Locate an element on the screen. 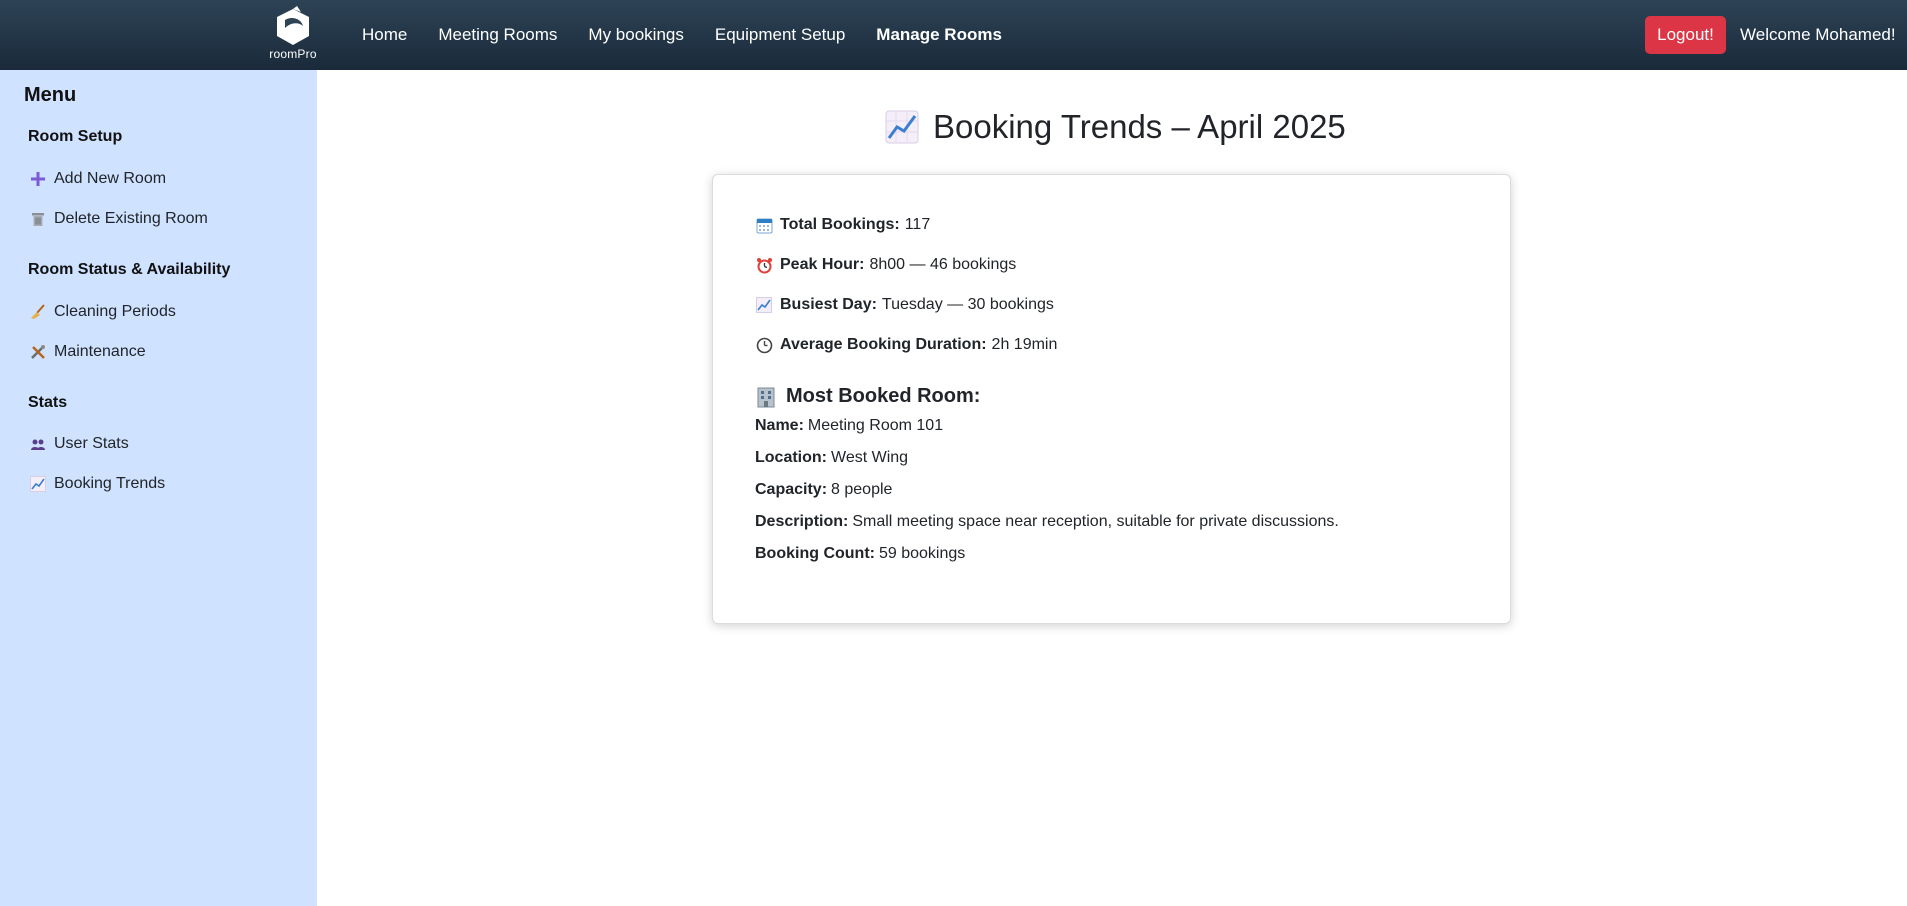 This screenshot has height=906, width=1907. detail-label: Capacity: is located at coordinates (791, 489).